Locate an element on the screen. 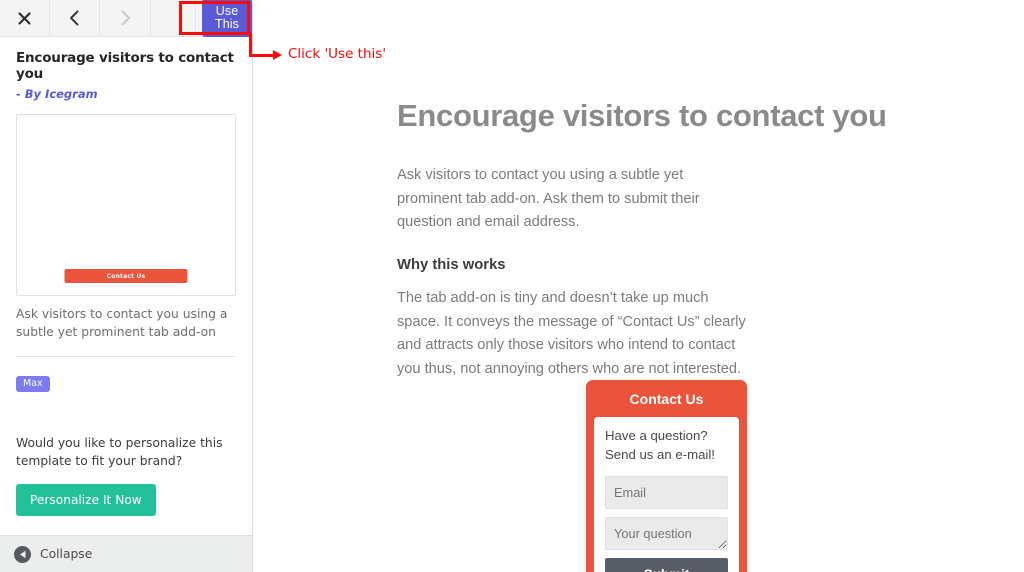 The width and height of the screenshot is (1024, 572). use-this-button: Use This is located at coordinates (227, 18).